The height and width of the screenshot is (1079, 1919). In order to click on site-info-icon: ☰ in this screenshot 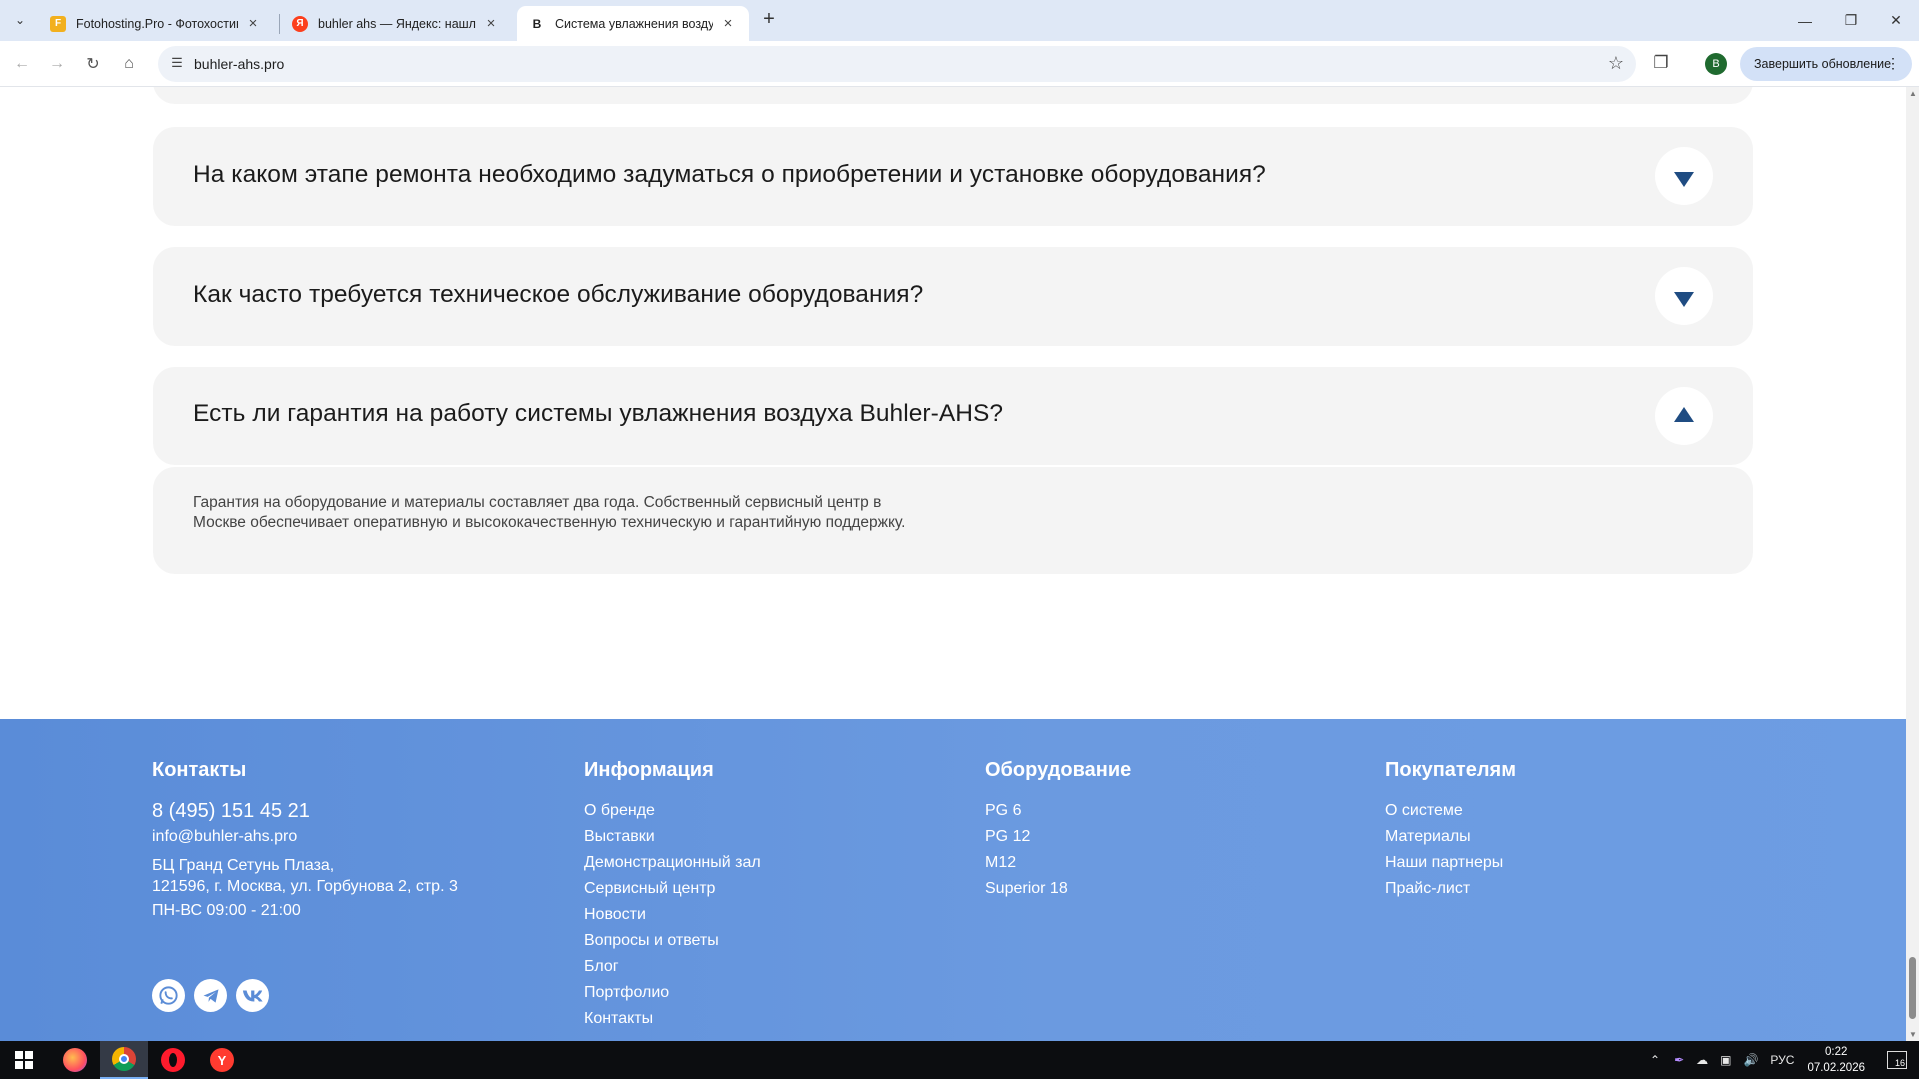, I will do `click(177, 64)`.